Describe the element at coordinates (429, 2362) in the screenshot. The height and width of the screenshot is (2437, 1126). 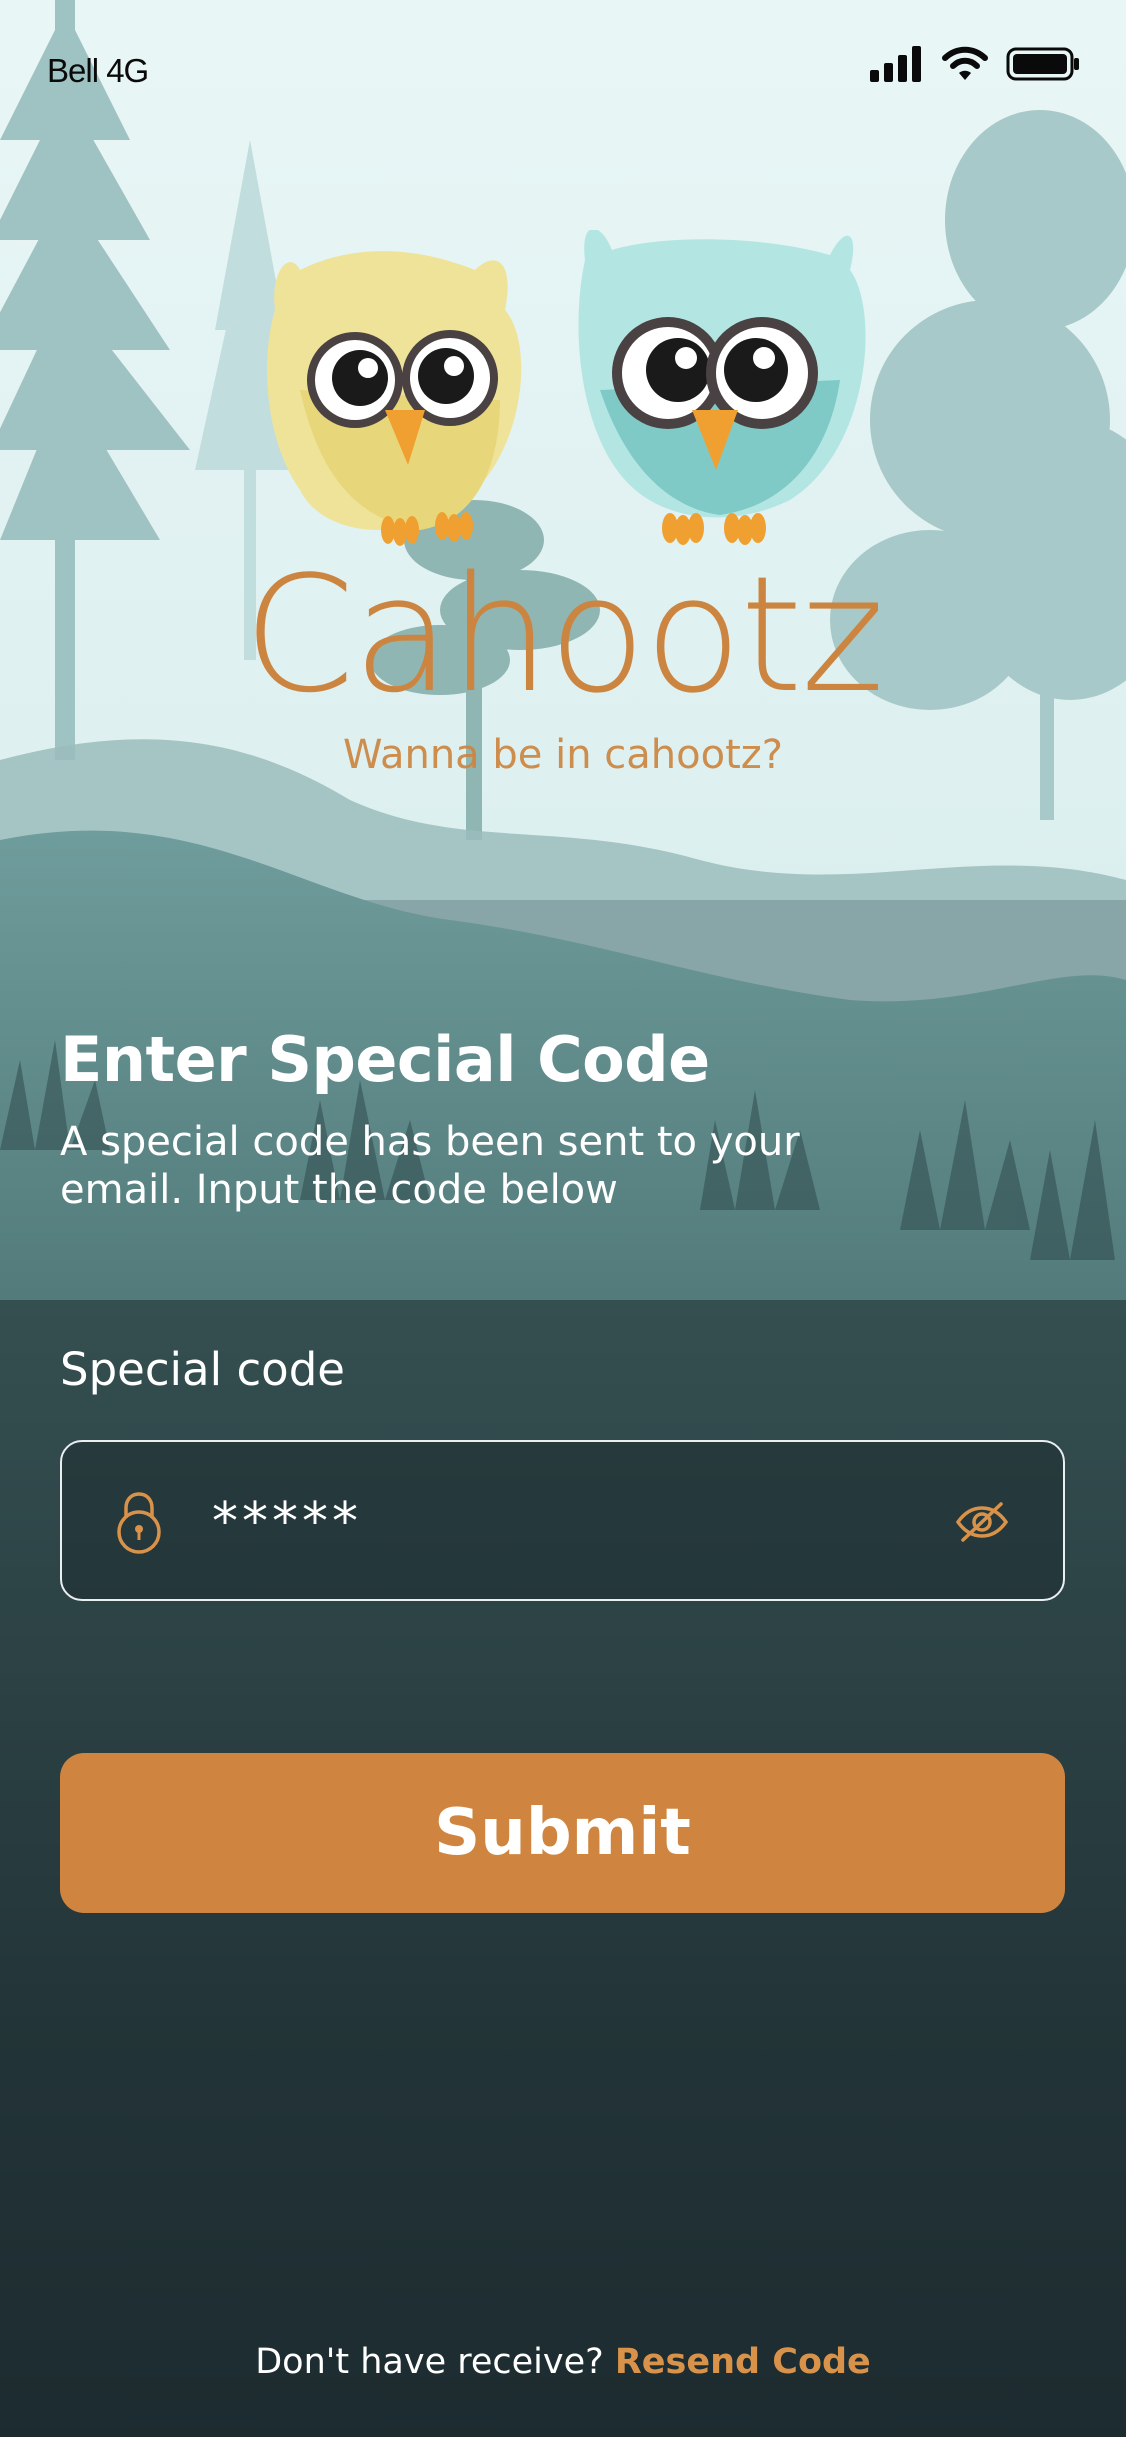
I see `resend-prompt: Don't have receive?` at that location.